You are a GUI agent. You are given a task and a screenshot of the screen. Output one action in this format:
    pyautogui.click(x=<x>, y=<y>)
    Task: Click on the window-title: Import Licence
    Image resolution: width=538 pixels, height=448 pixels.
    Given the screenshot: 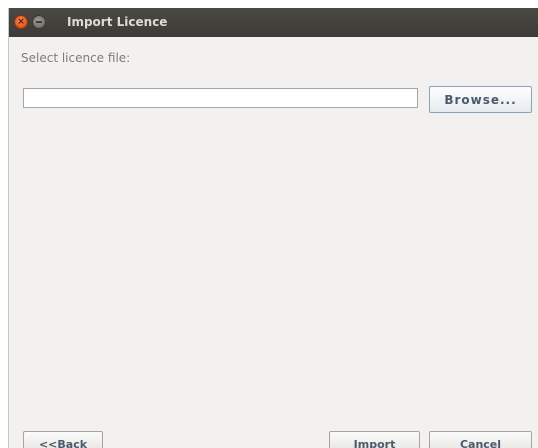 What is the action you would take?
    pyautogui.click(x=117, y=22)
    